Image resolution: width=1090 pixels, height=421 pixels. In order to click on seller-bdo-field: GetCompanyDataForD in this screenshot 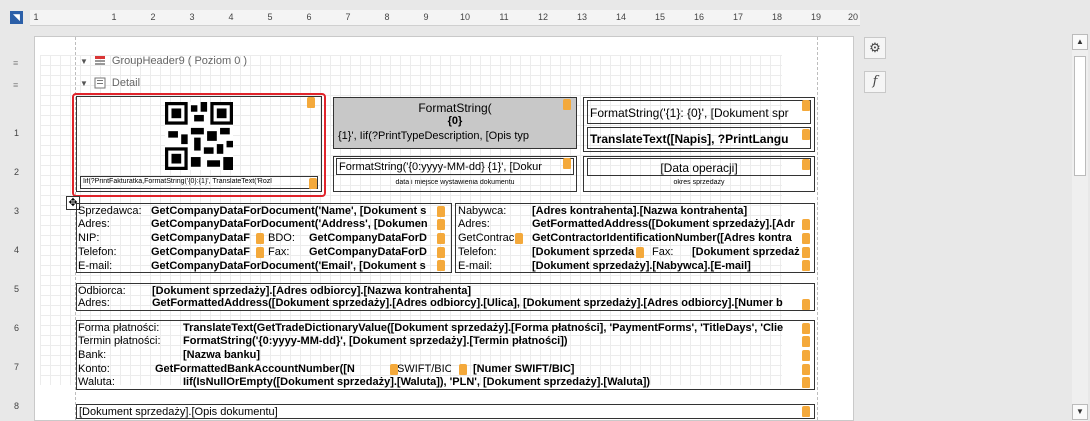, I will do `click(374, 238)`.